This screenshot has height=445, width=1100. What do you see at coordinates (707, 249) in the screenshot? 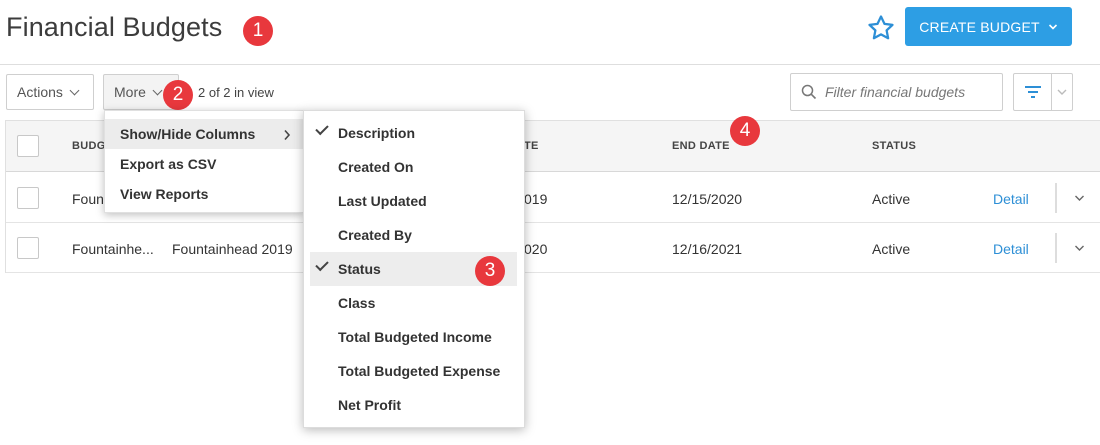
I see `end-date: 12/16/2021` at bounding box center [707, 249].